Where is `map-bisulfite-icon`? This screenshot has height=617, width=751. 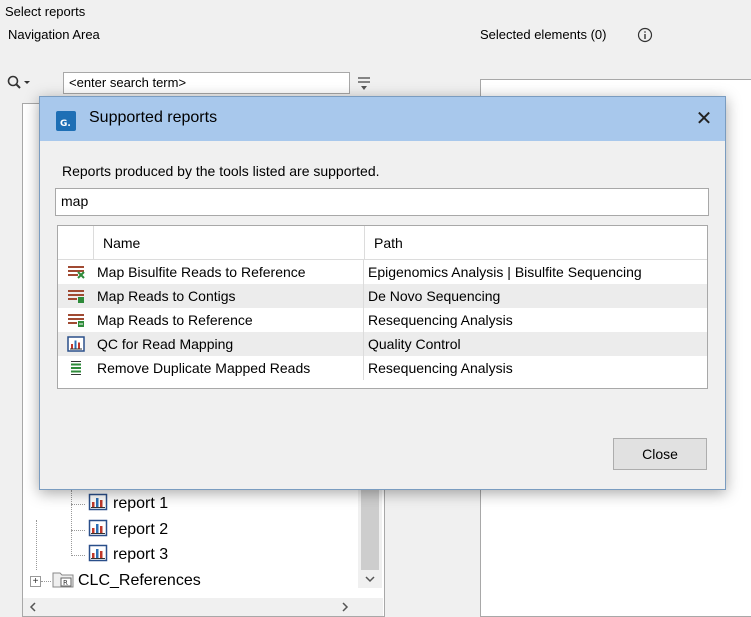 map-bisulfite-icon is located at coordinates (76, 272).